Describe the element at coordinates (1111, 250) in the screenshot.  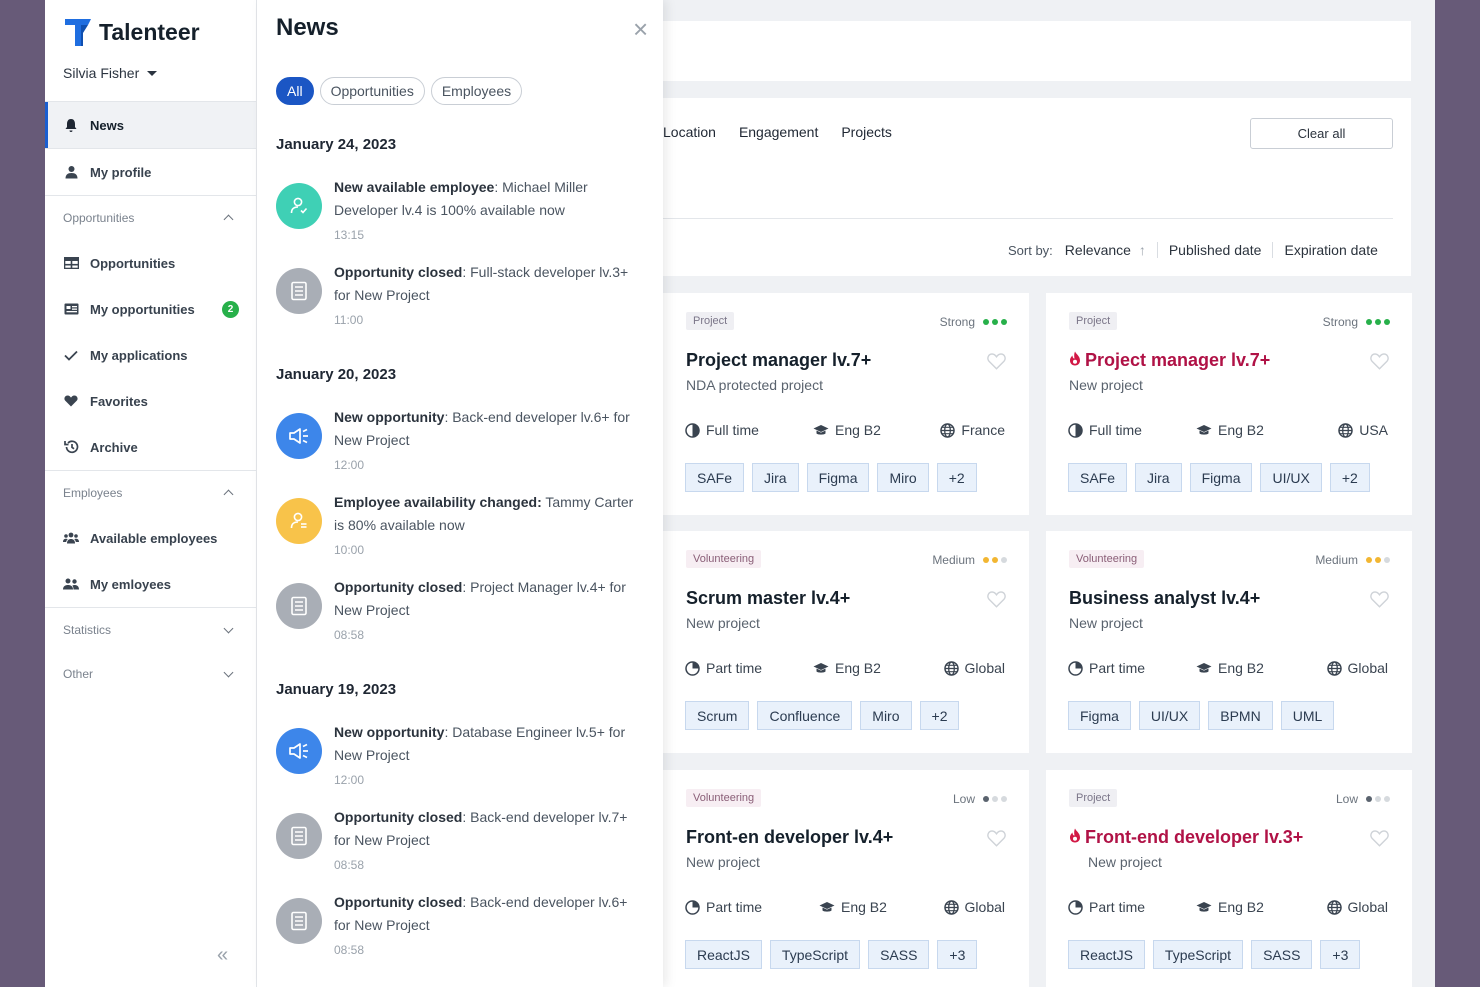
I see `sort-relevance: Relevance ↑` at that location.